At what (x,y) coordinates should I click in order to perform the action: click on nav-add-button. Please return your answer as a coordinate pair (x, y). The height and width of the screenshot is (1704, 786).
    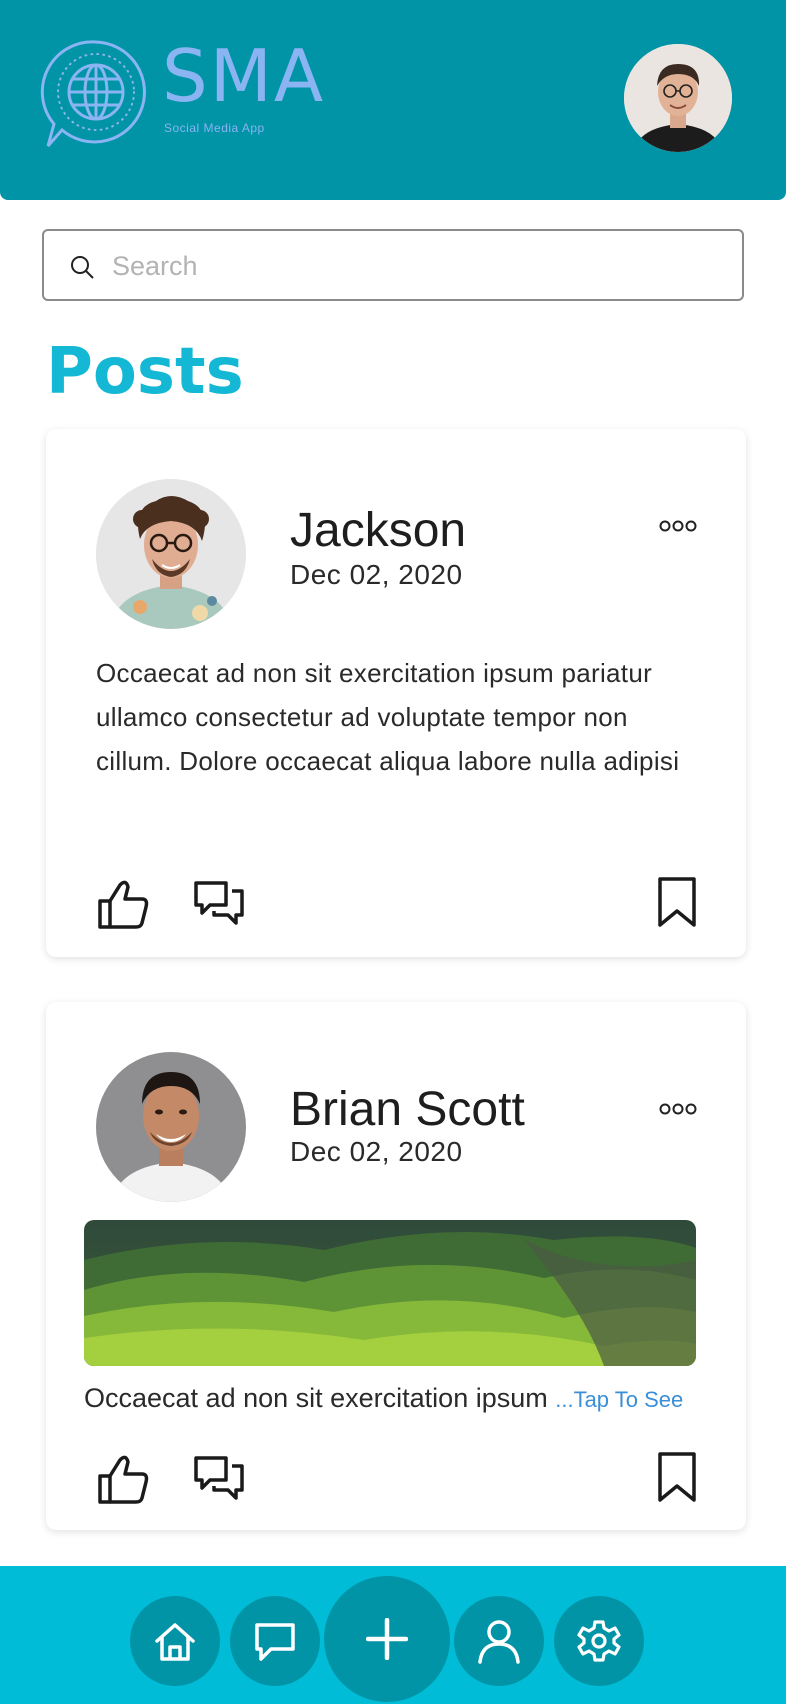
    Looking at the image, I should click on (387, 1639).